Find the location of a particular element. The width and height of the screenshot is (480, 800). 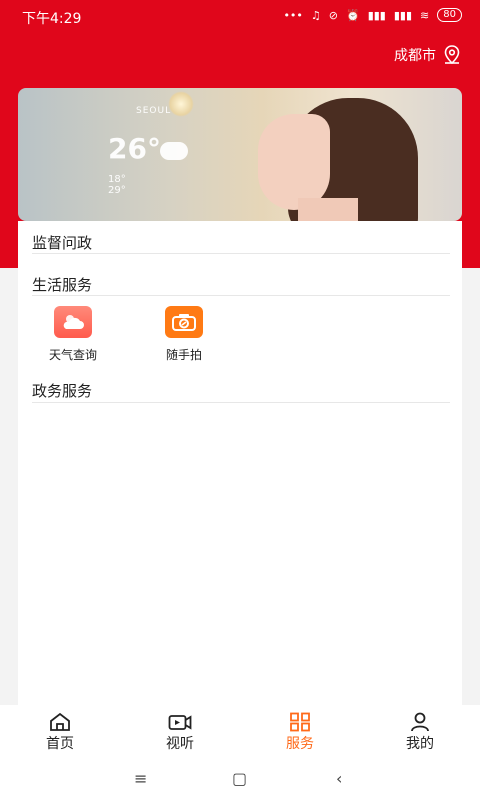

menu-icon: ≡ is located at coordinates (140, 778).